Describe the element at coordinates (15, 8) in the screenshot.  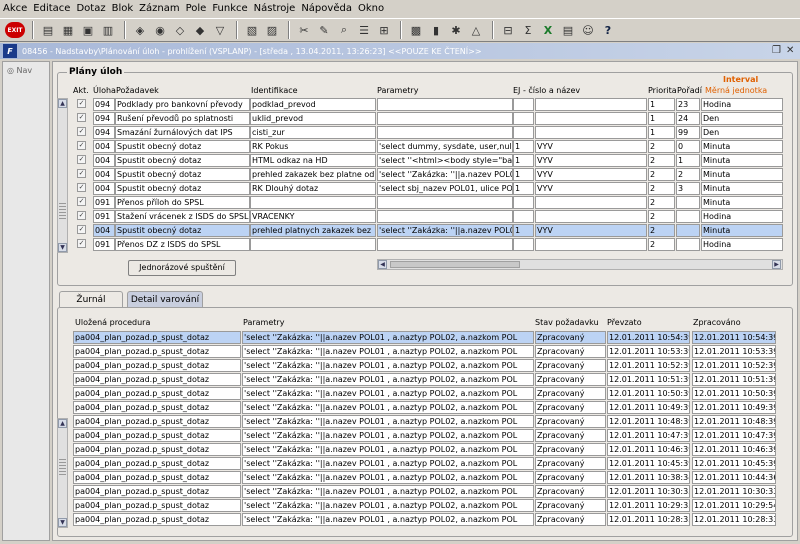
I see `menu-0: Akce` at that location.